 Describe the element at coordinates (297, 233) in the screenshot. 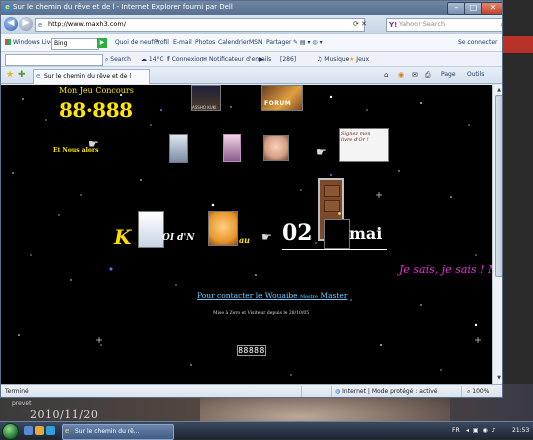

I see `koi-date-number: 02` at that location.